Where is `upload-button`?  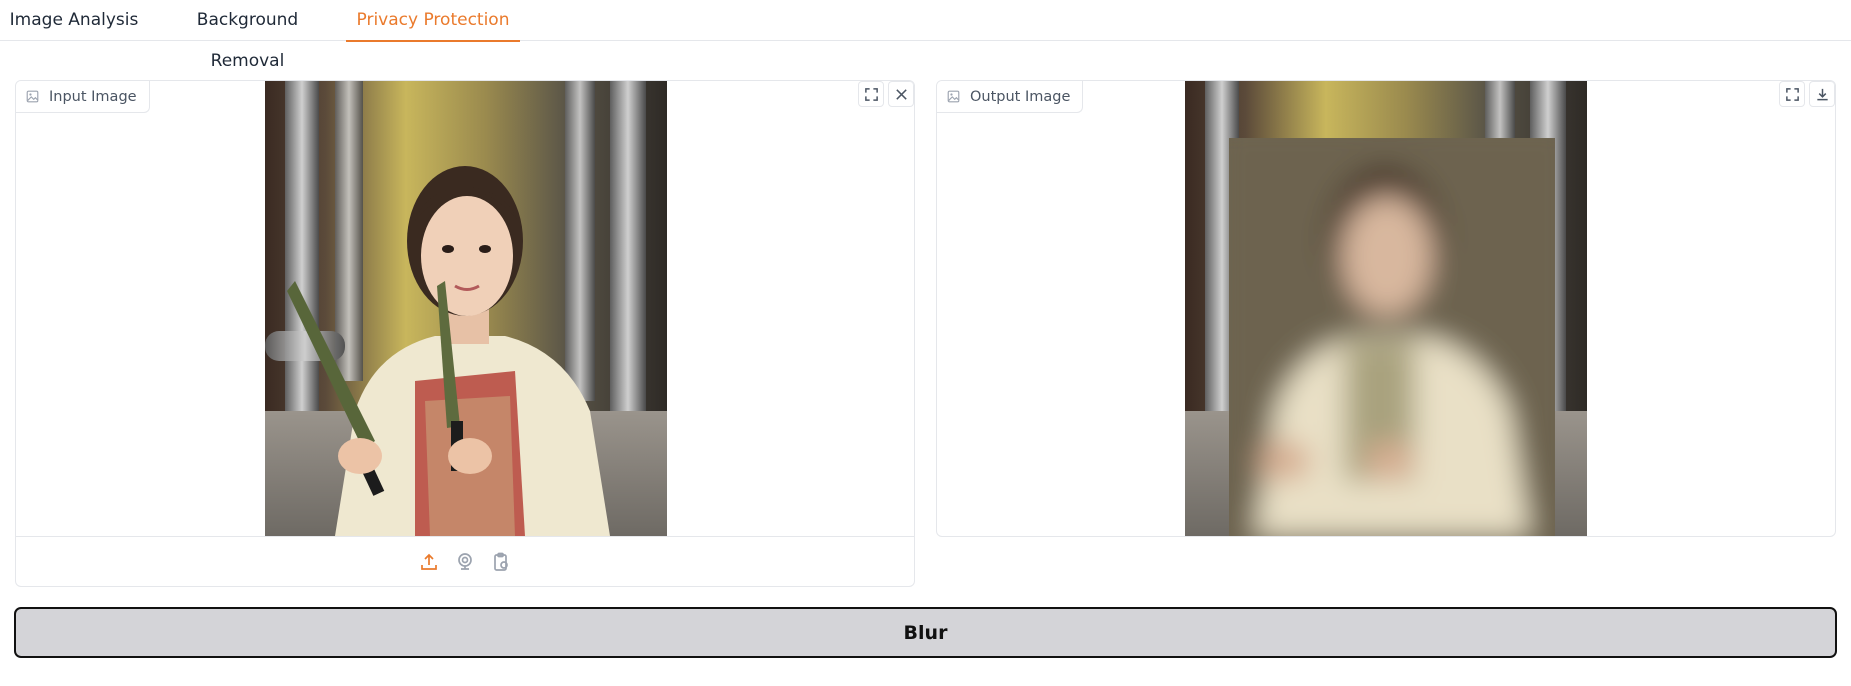
upload-button is located at coordinates (429, 562).